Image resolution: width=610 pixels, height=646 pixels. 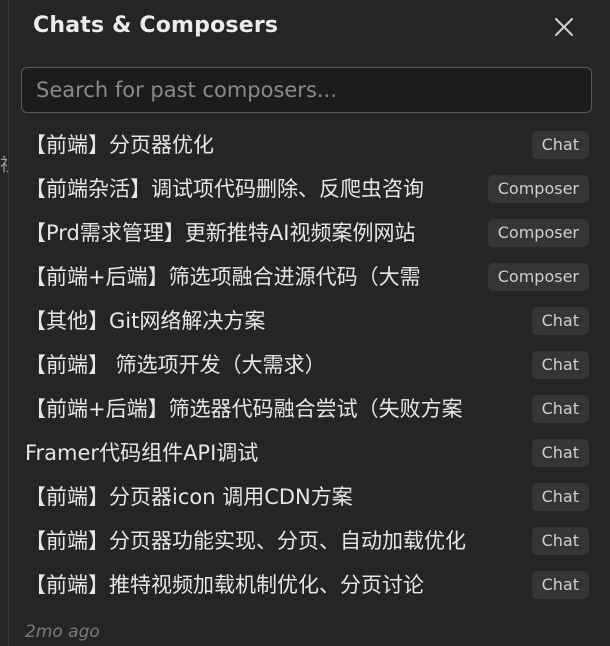 What do you see at coordinates (119, 145) in the screenshot?
I see `history-item-title: 【前端】分页器优化` at bounding box center [119, 145].